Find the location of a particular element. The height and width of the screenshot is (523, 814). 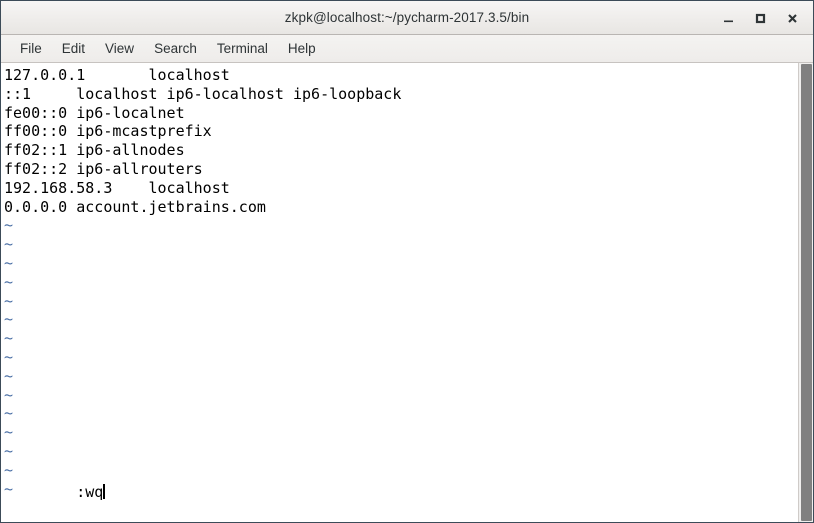

menu-item-terminal: Terminal is located at coordinates (242, 48).